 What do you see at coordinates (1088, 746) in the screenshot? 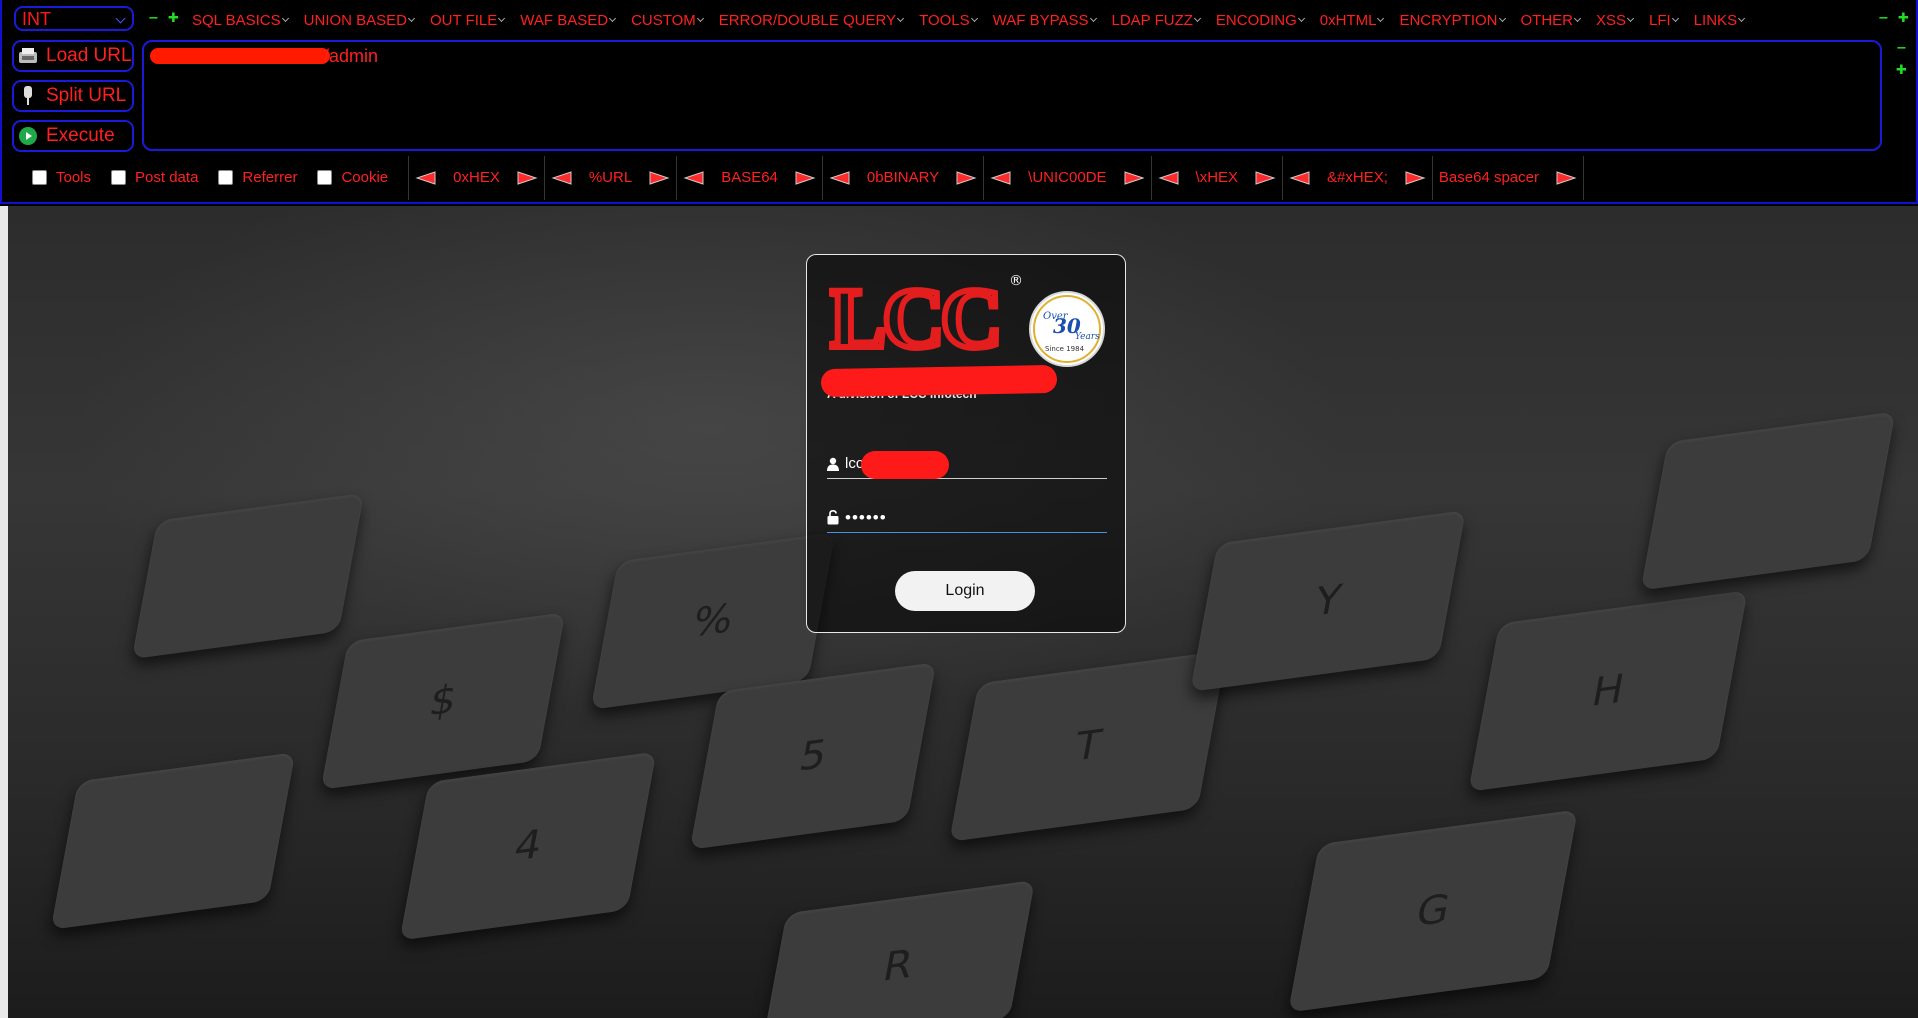
I see `keyboard-key: T` at bounding box center [1088, 746].